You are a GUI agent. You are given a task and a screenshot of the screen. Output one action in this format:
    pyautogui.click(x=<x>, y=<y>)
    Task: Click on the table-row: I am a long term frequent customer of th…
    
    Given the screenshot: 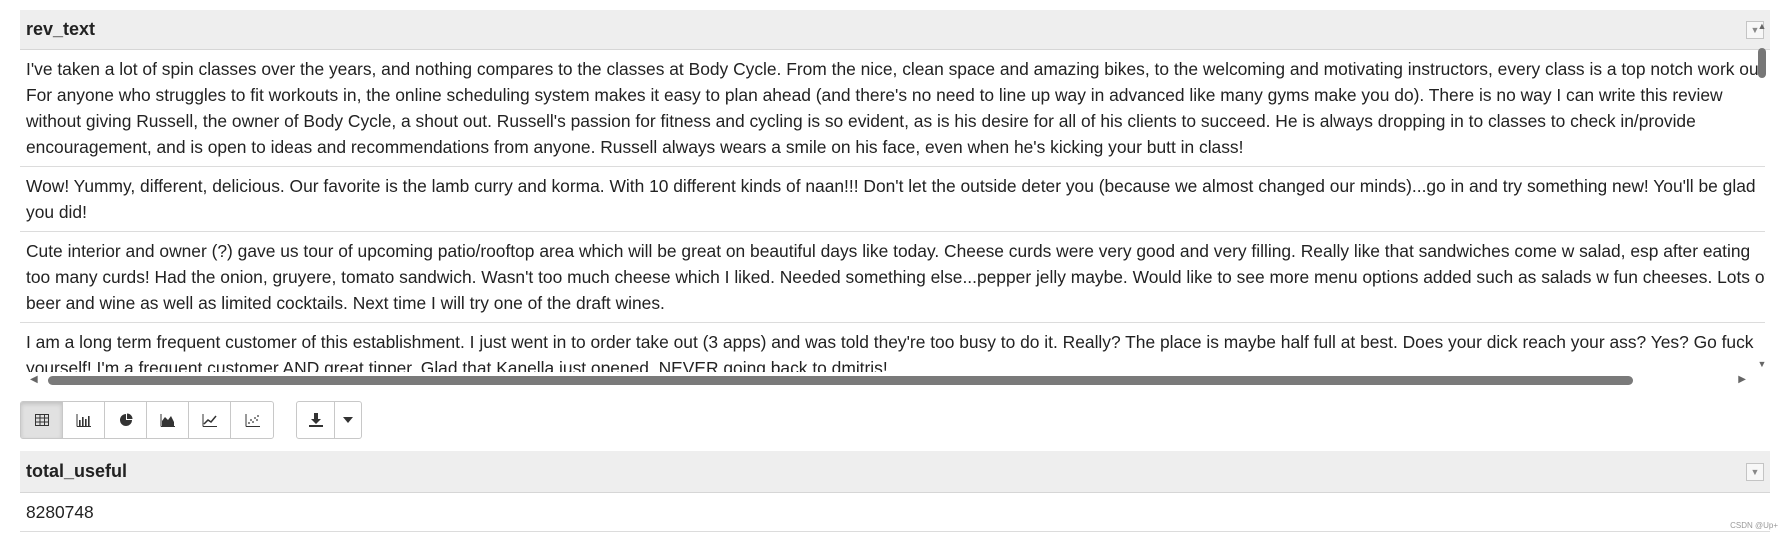 What is the action you would take?
    pyautogui.click(x=892, y=347)
    